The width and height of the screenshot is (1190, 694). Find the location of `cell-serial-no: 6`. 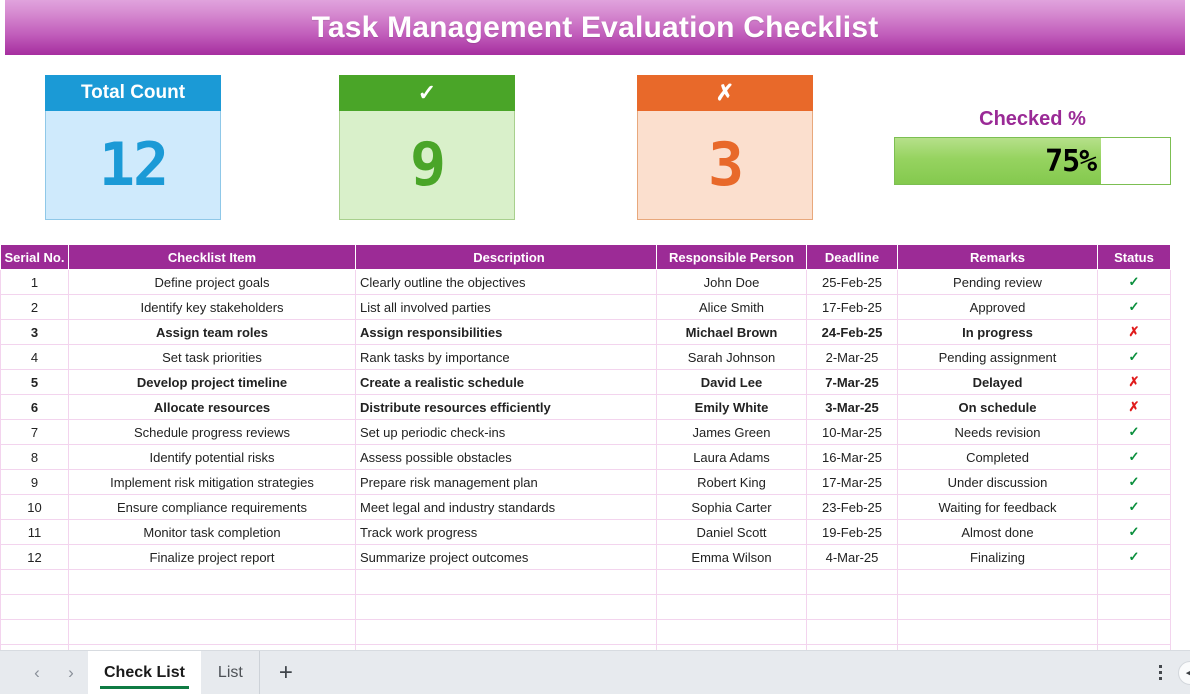

cell-serial-no: 6 is located at coordinates (34, 407).